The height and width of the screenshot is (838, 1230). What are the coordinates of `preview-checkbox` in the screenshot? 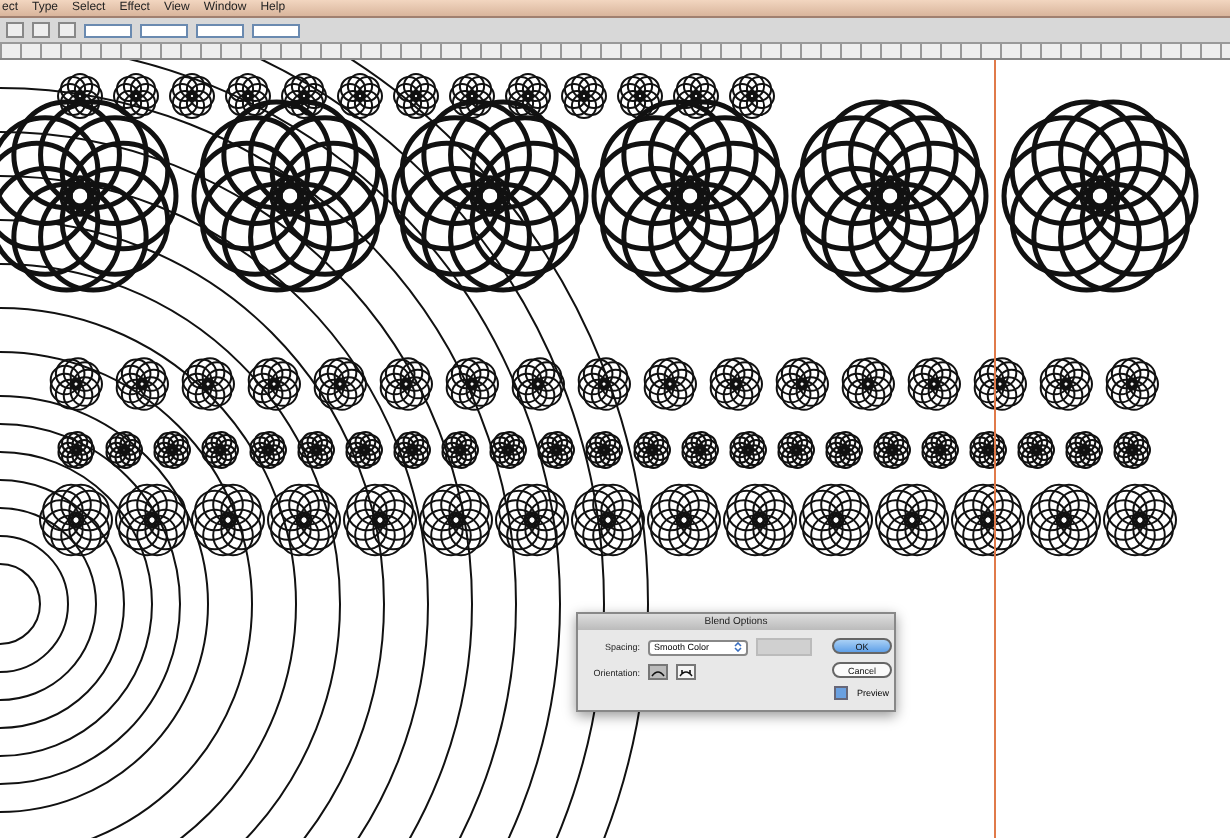 It's located at (841, 693).